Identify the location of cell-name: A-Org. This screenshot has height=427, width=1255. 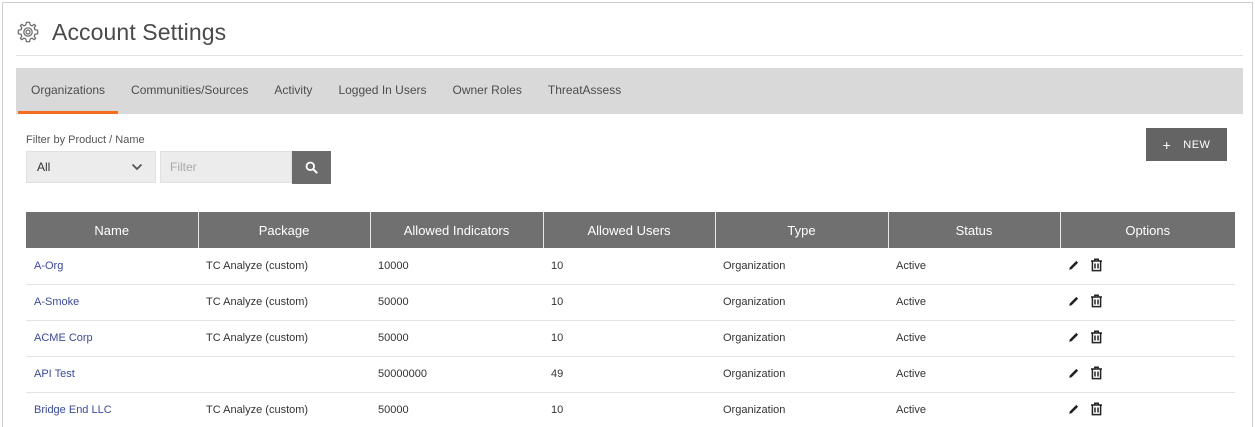
(112, 266).